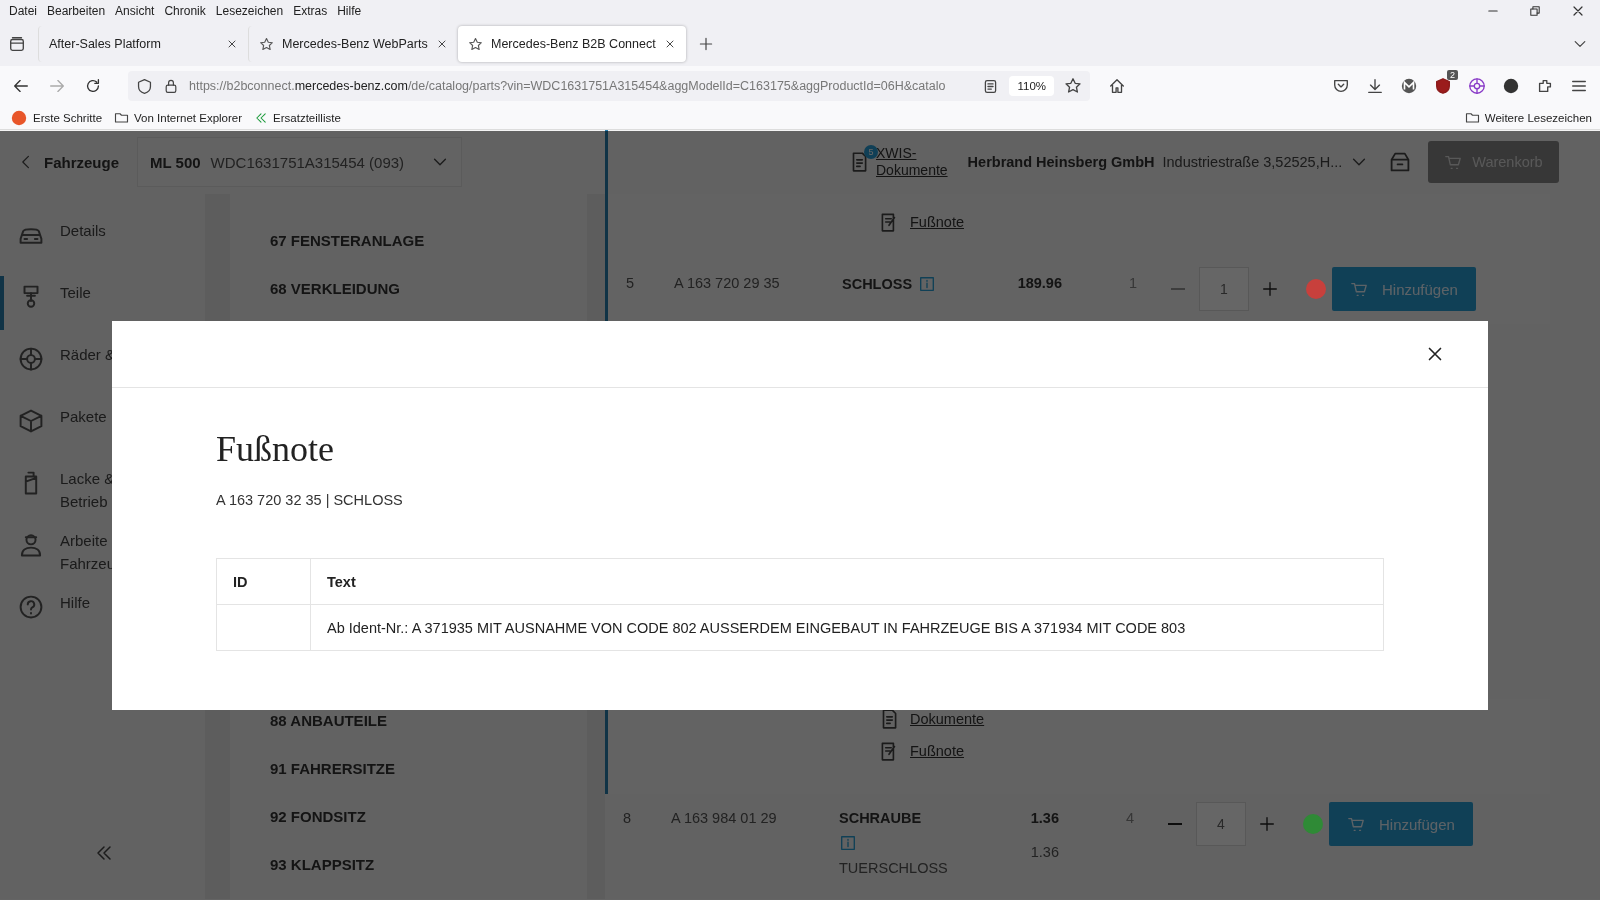  I want to click on download-icon, so click(1375, 86).